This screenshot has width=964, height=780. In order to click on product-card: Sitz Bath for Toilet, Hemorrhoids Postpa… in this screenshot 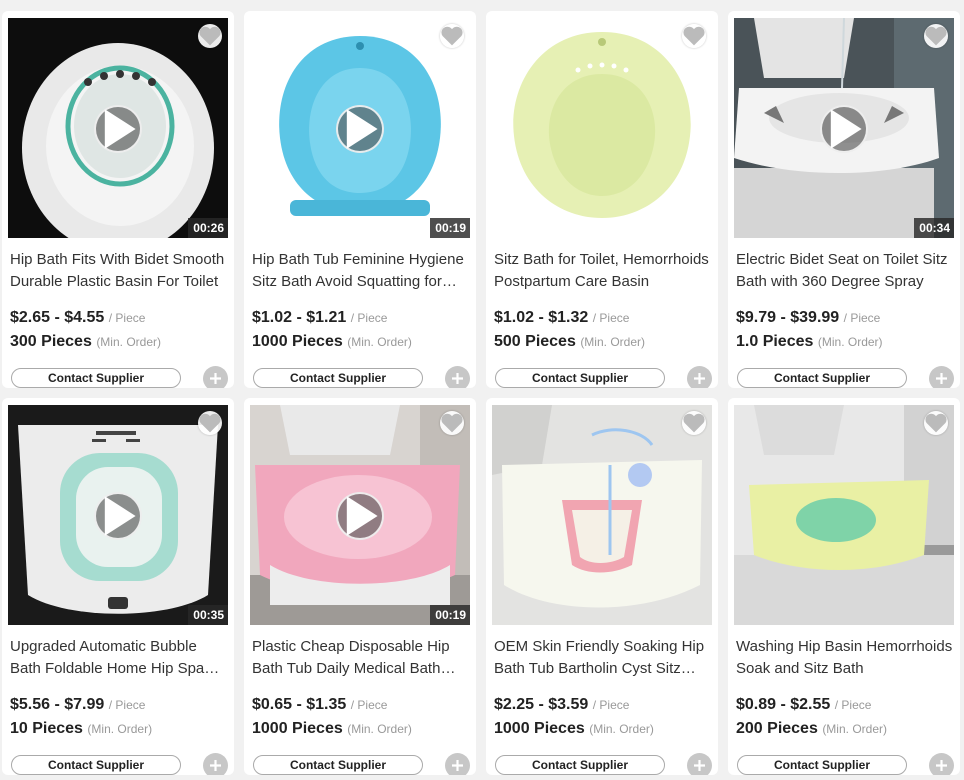, I will do `click(602, 199)`.